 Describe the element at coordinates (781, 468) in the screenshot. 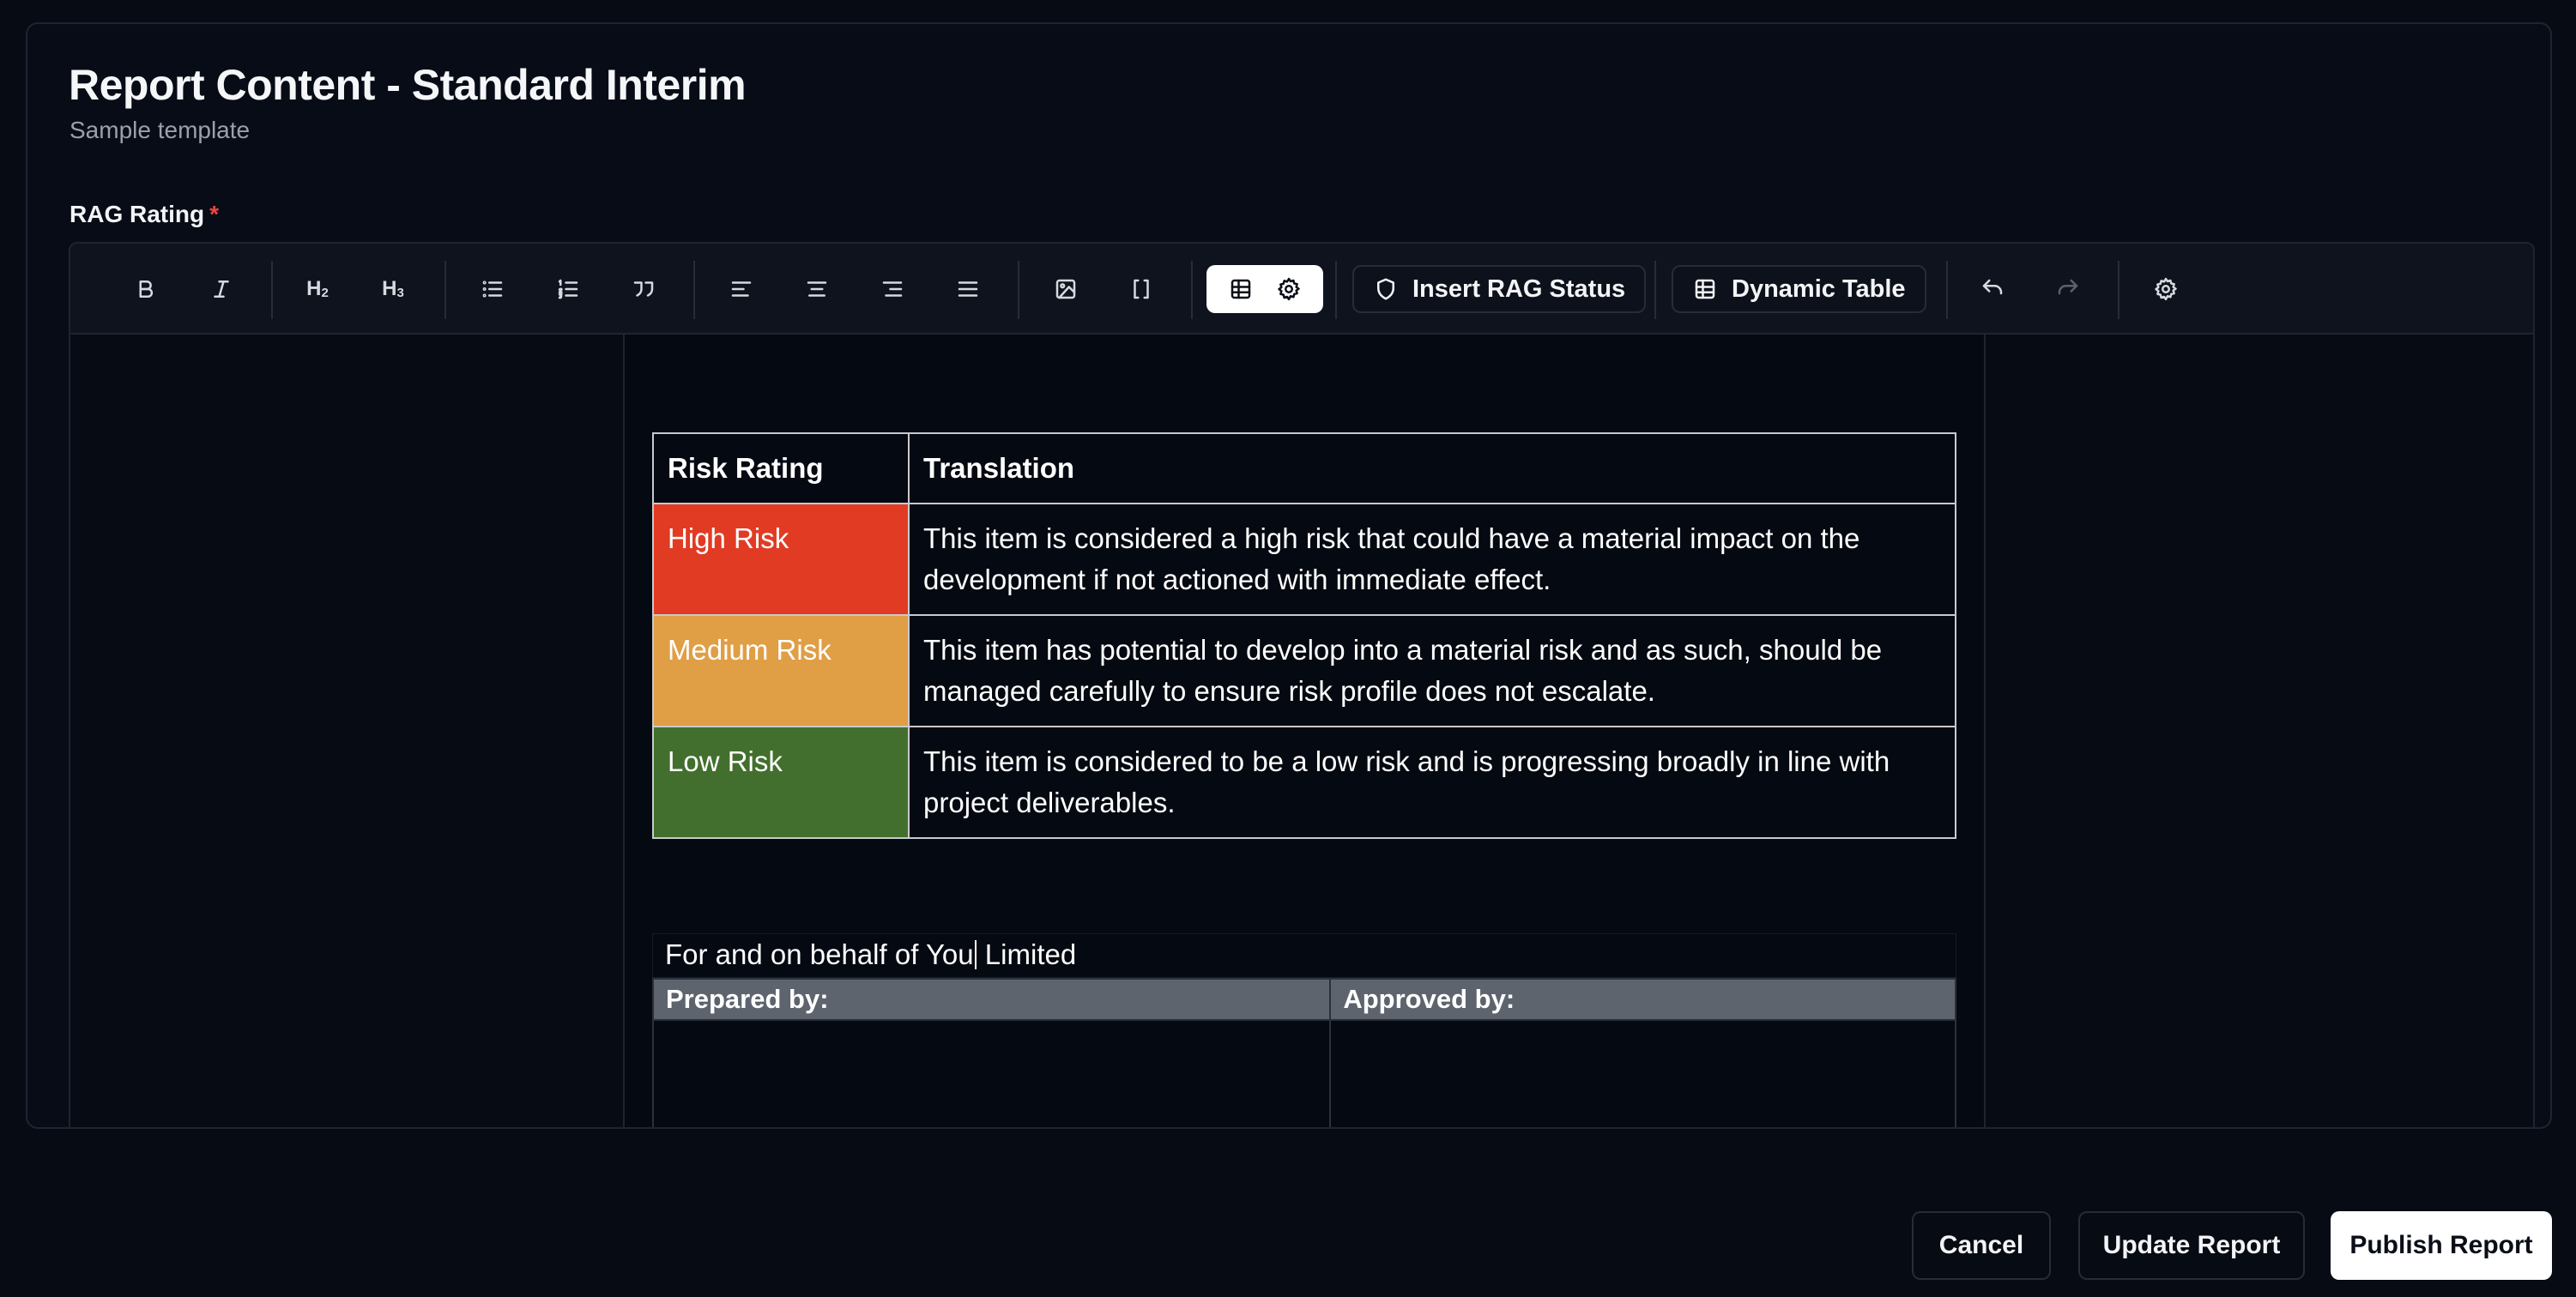

I see `header-risk-rating: Risk Rating` at that location.